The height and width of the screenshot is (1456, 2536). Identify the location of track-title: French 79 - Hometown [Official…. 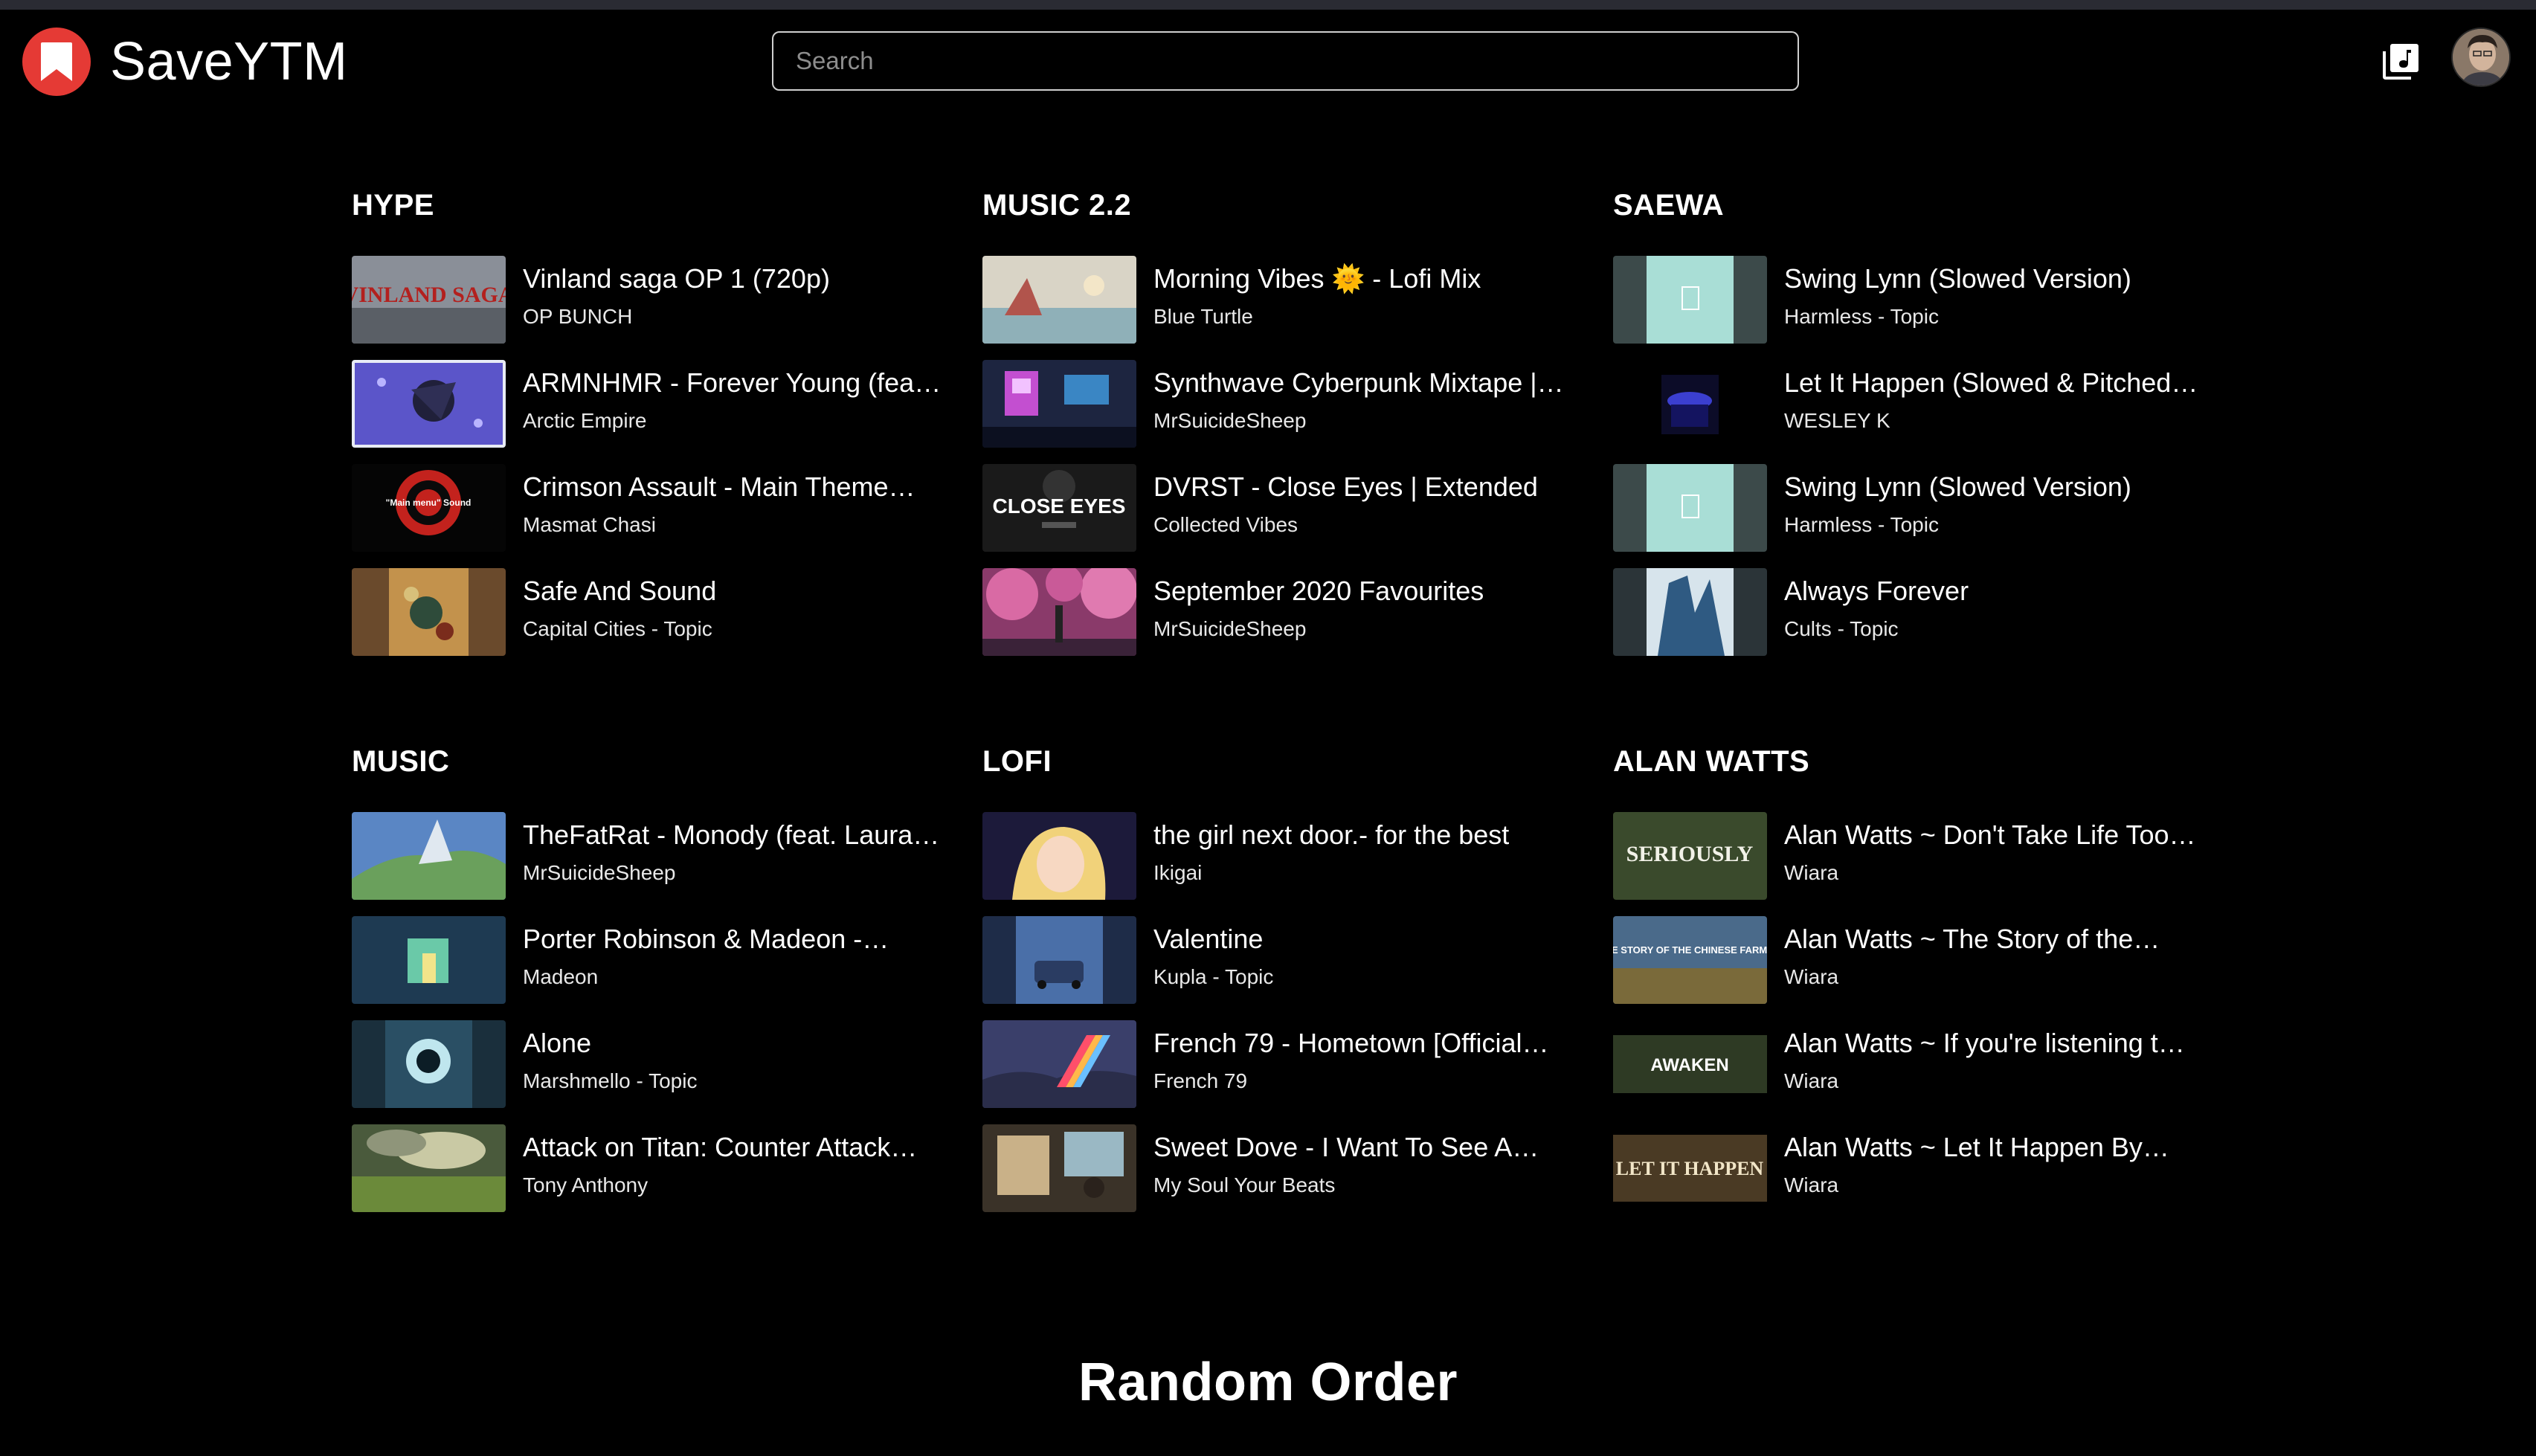
(1365, 1043).